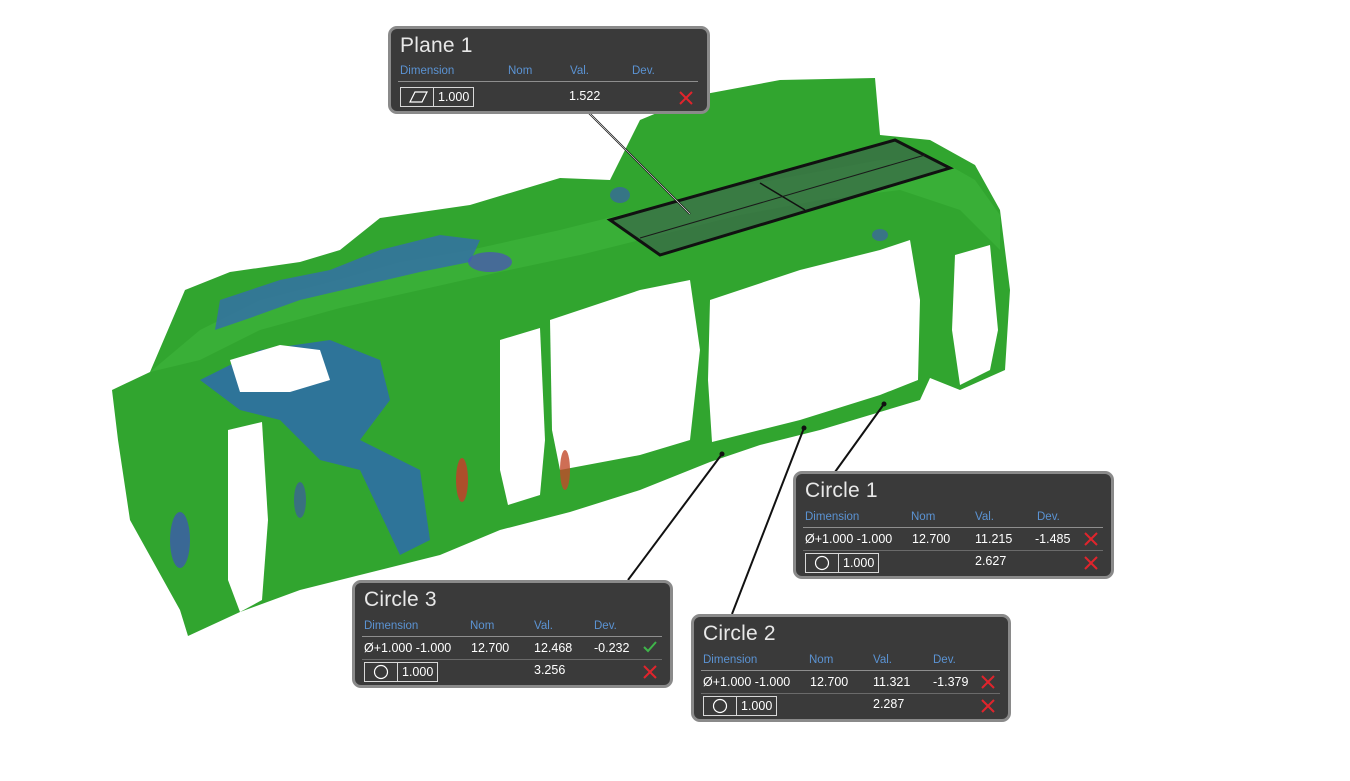 The width and height of the screenshot is (1350, 781). I want to click on opening-center-left, so click(522, 416).